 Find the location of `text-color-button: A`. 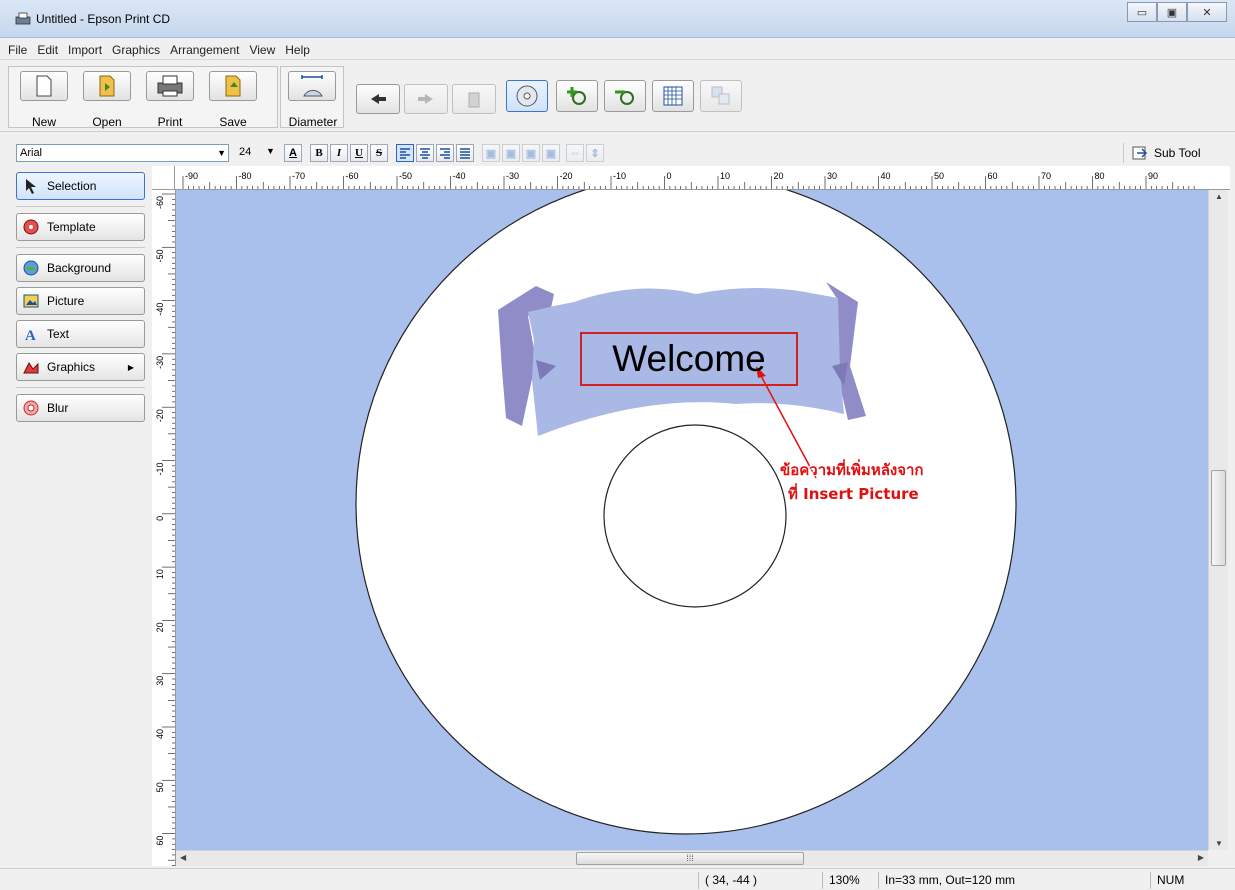

text-color-button: A is located at coordinates (293, 153).